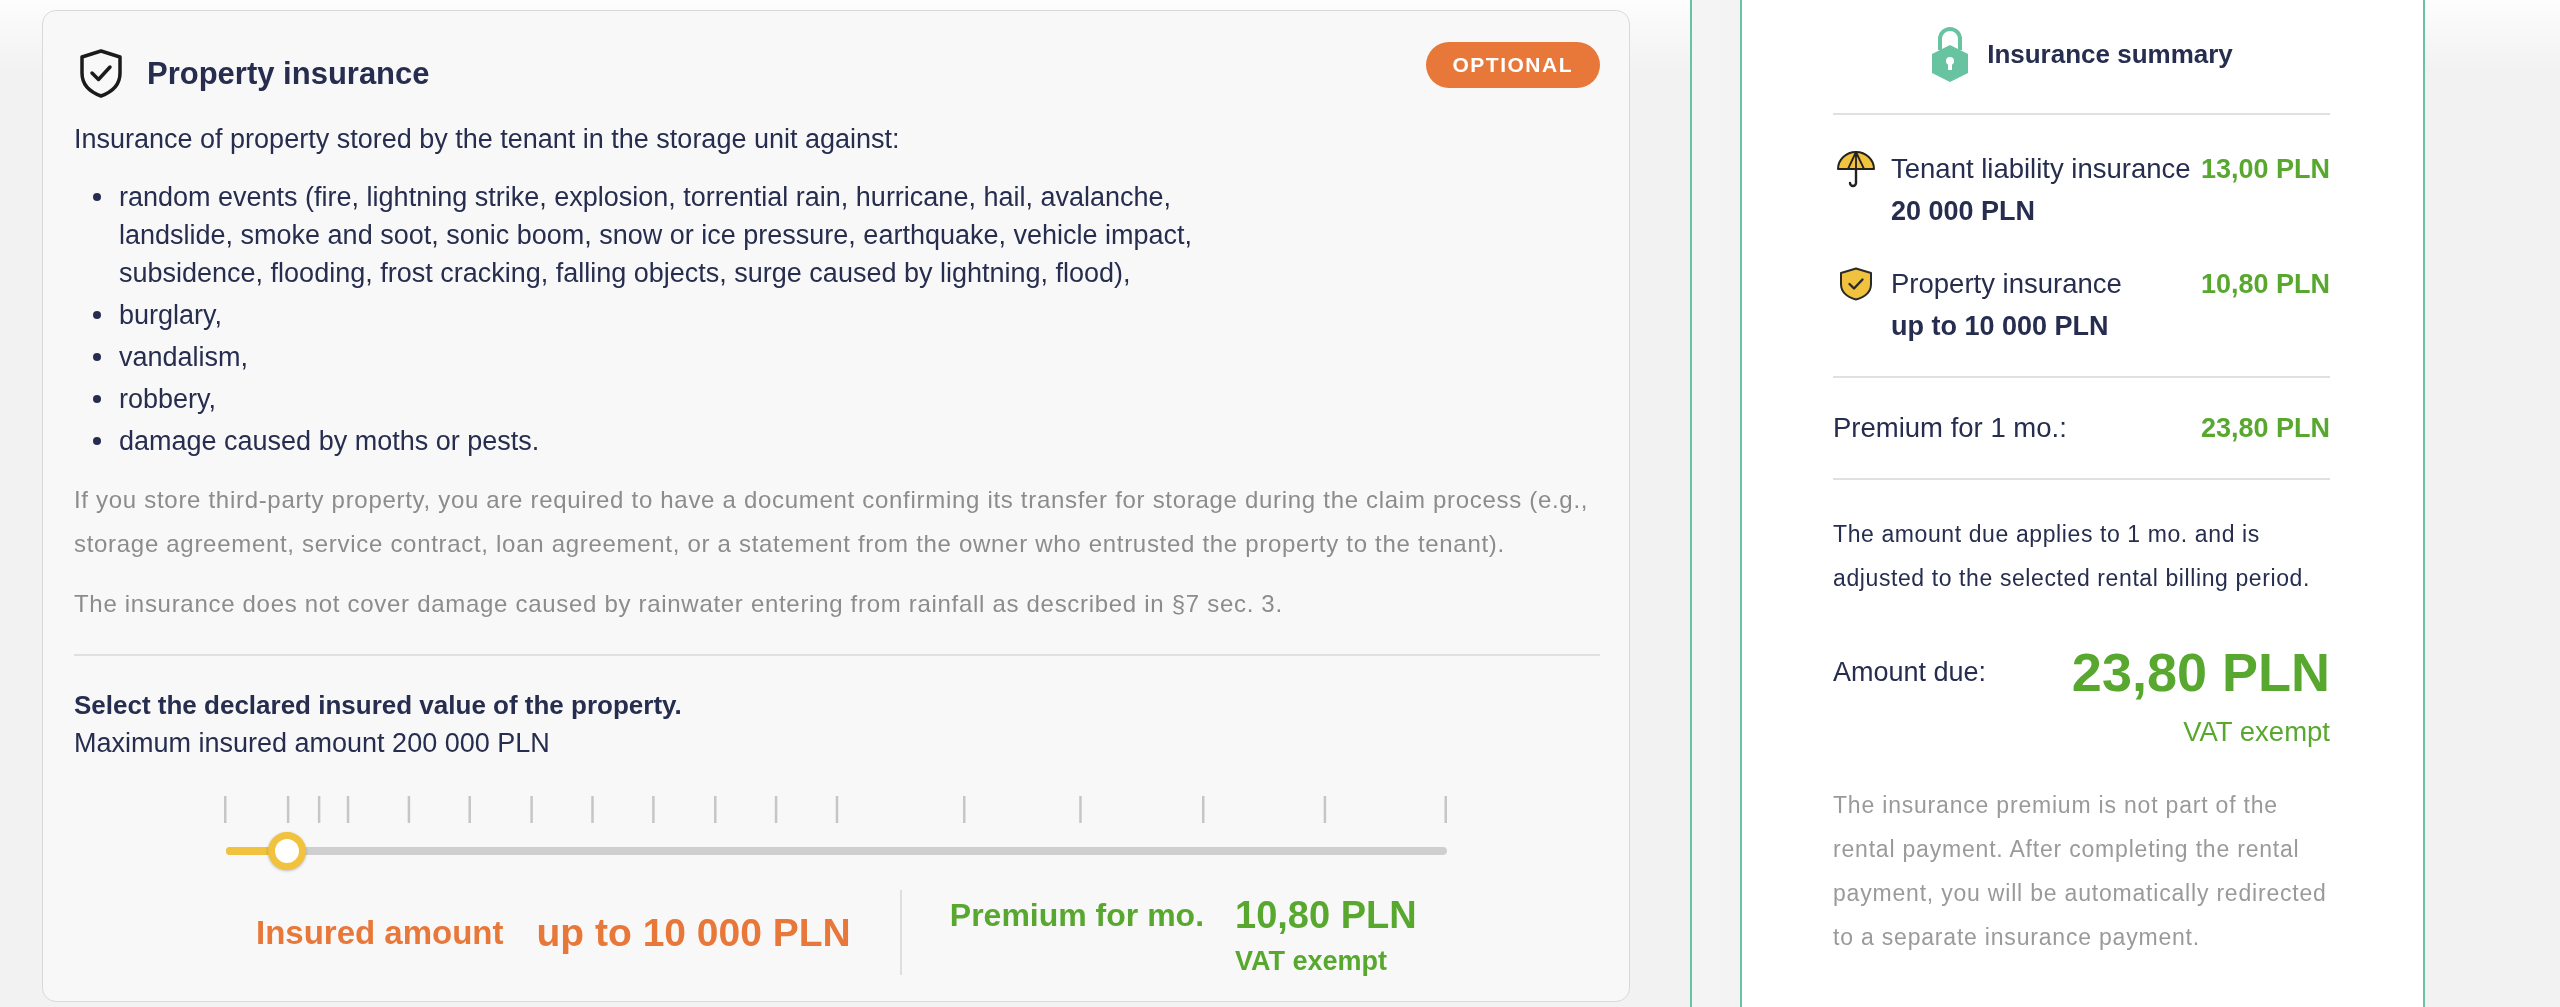  I want to click on note-text: If you store third-party property, you are required to have a document confirming its transfer for storage during the claim process (e.g., storage agreement, service contract, loan agreement, or a statement from the owner who entrusted the property to the tenant)., so click(832, 522).